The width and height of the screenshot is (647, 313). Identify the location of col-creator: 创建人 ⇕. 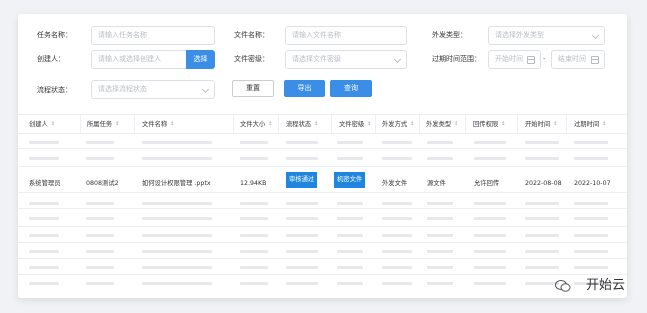
(42, 124).